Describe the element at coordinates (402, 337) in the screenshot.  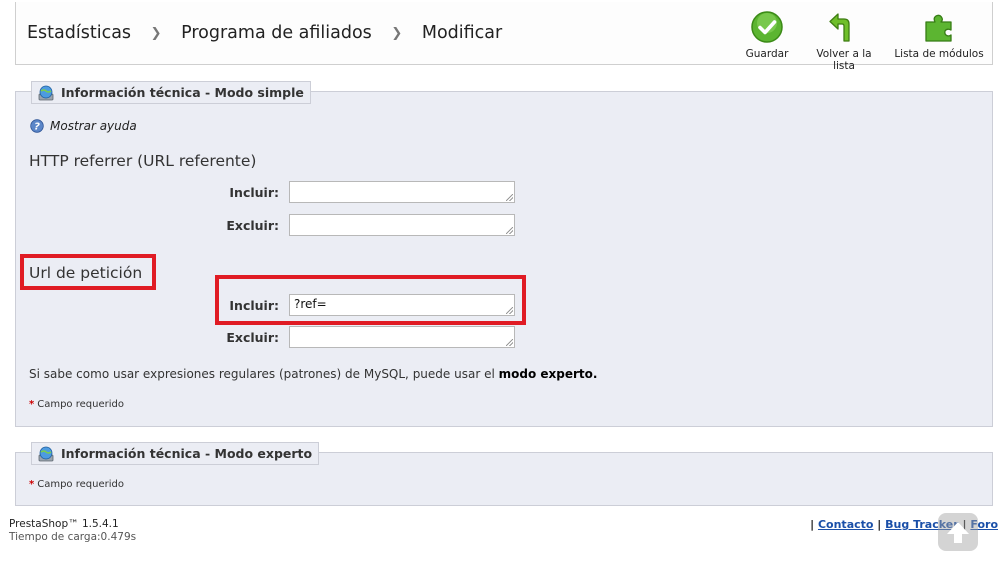
I see `url-exclude-field` at that location.